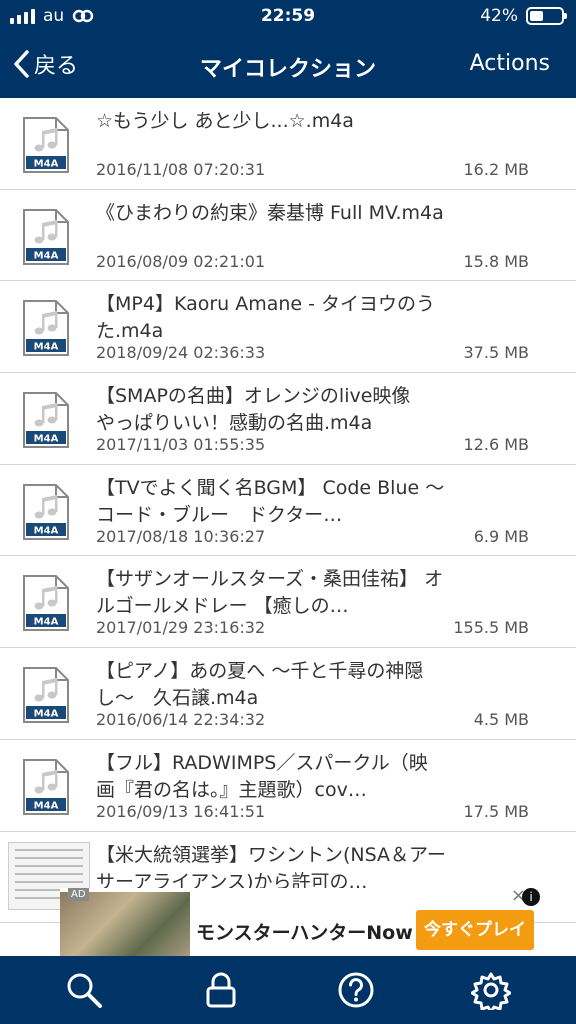 The image size is (576, 1024). What do you see at coordinates (181, 811) in the screenshot?
I see `file-date: 2016/09/13 16:41:51` at bounding box center [181, 811].